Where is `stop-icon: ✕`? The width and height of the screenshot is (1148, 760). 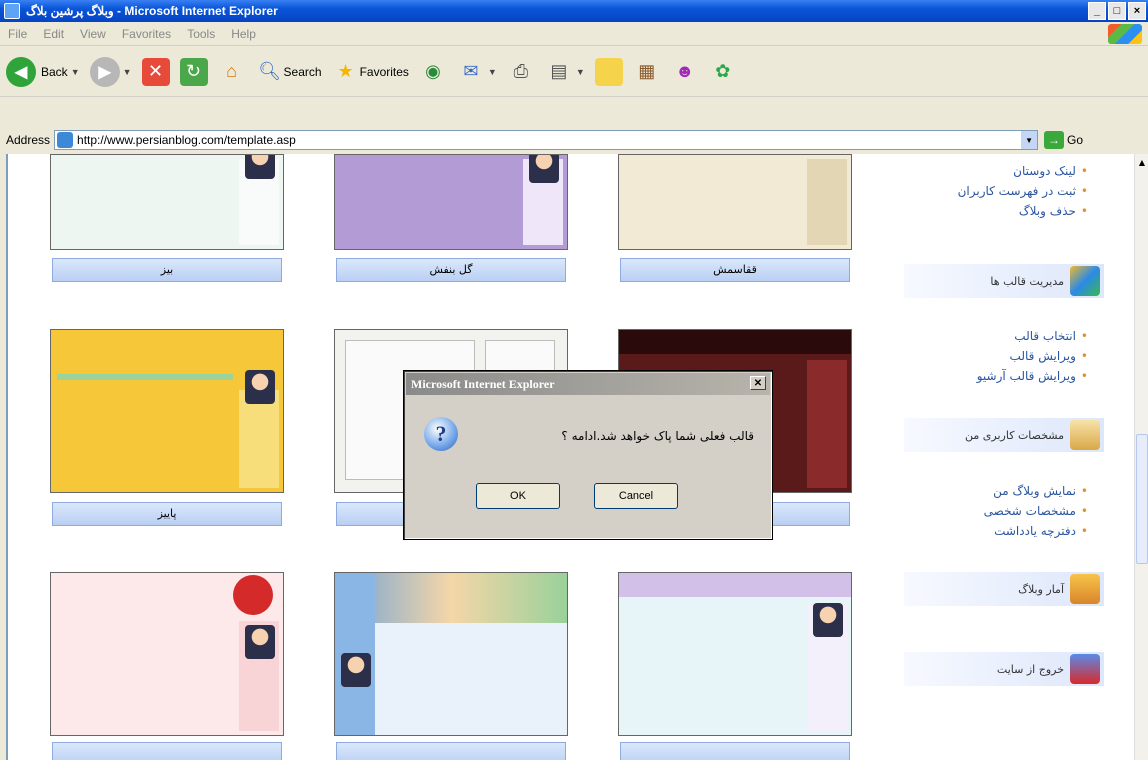 stop-icon: ✕ is located at coordinates (155, 71).